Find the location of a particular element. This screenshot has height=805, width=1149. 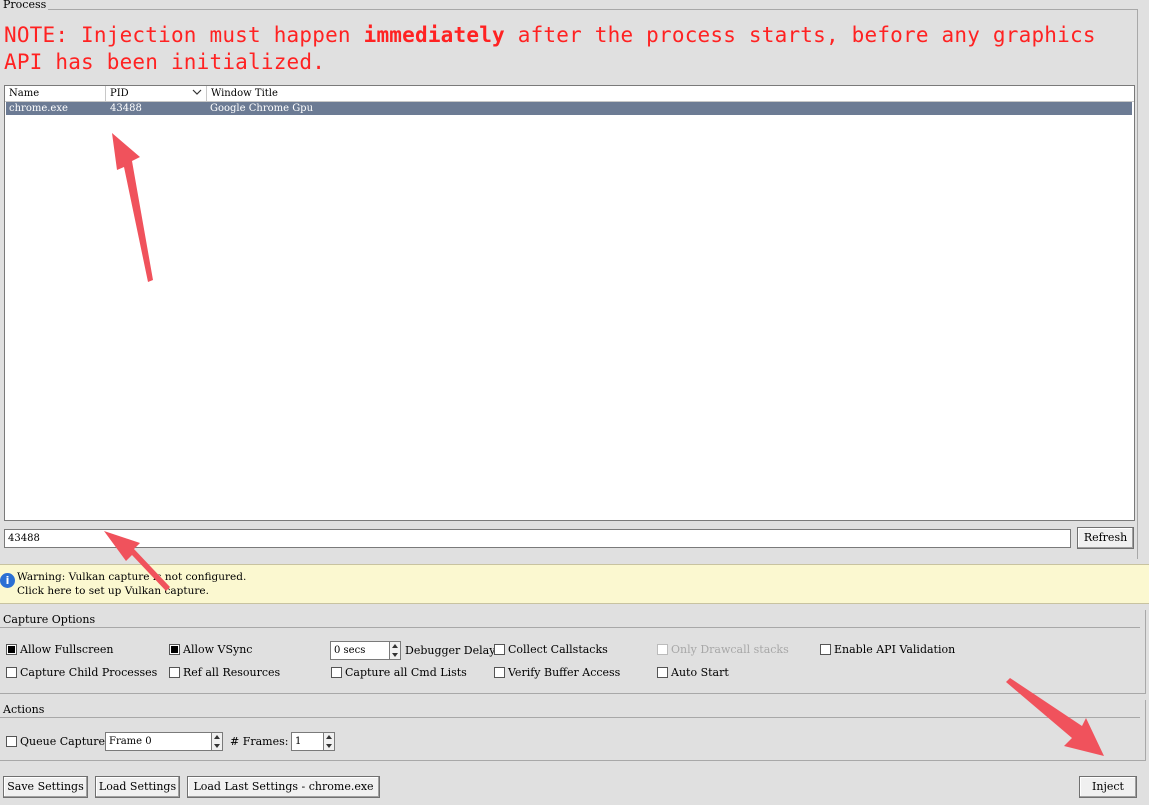

queue-capture-checkbox: Queue Capture is located at coordinates (55, 741).